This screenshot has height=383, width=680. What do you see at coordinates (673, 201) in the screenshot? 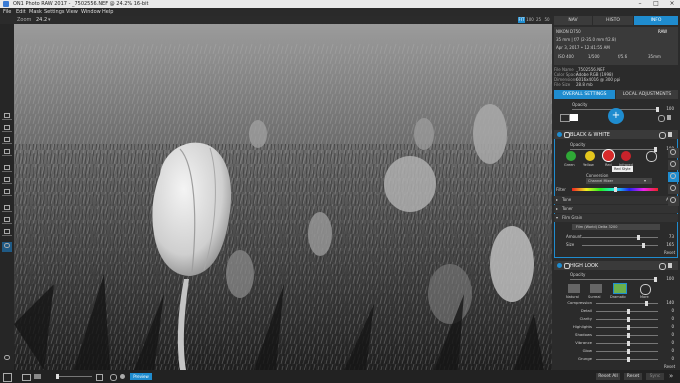
I see `resize-icon` at bounding box center [673, 201].